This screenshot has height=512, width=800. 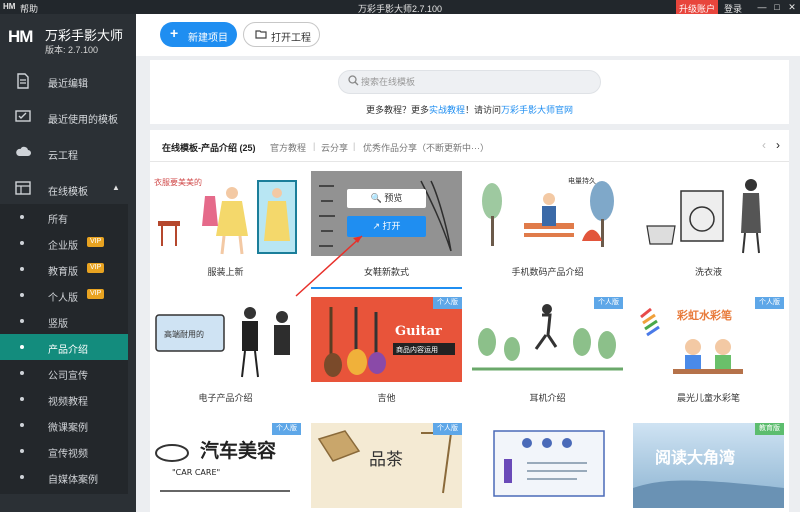 I want to click on category-label: 宣传视频, so click(x=68, y=454).